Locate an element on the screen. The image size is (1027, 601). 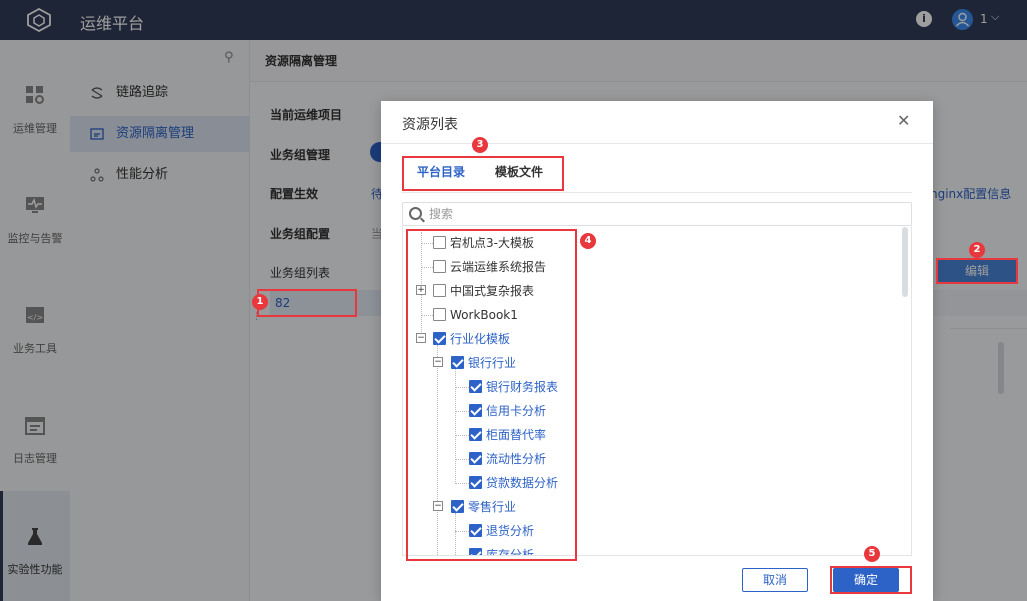
step-marker: 1 is located at coordinates (260, 302).